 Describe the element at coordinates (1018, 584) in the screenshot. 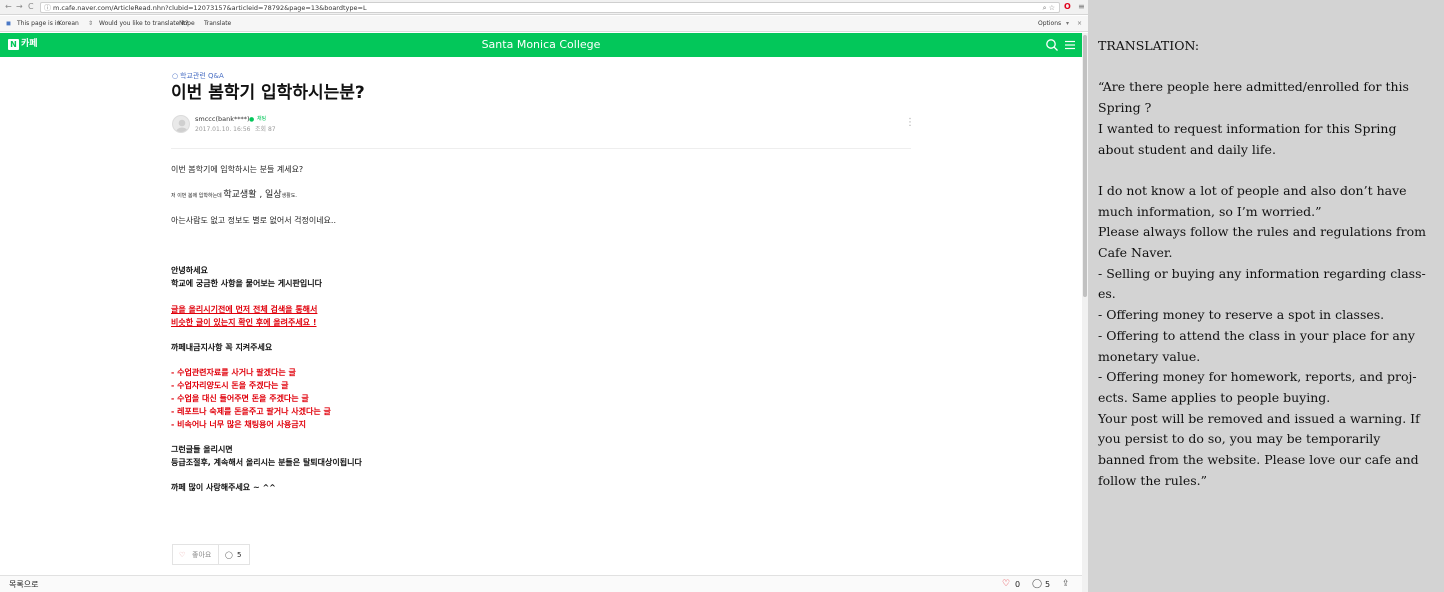

I see `like-count: 0` at that location.